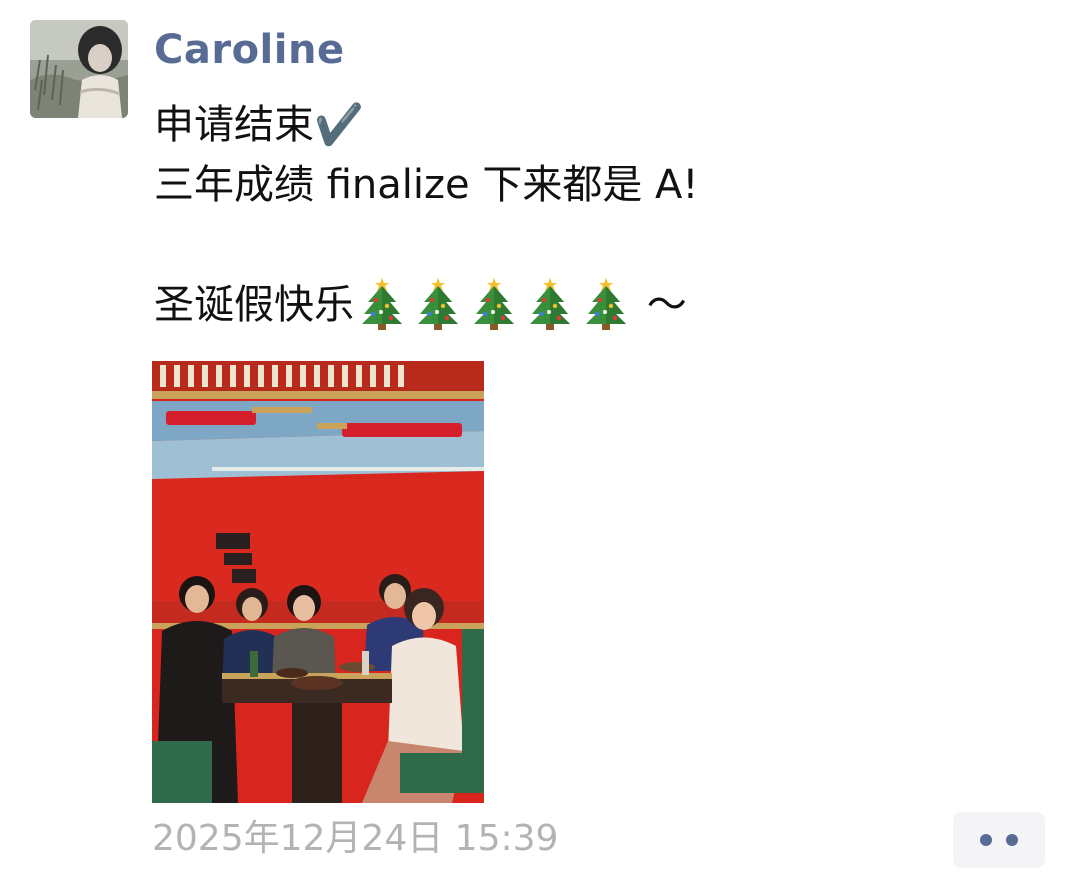 The image size is (1080, 875). I want to click on author-name: Caroline, so click(249, 50).